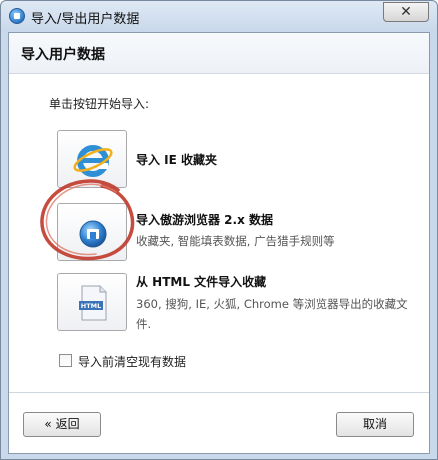 This screenshot has height=460, width=438. Describe the element at coordinates (205, 220) in the screenshot. I see `option-title-maxthon: 导入傲游浏览器 2.x 数据` at that location.